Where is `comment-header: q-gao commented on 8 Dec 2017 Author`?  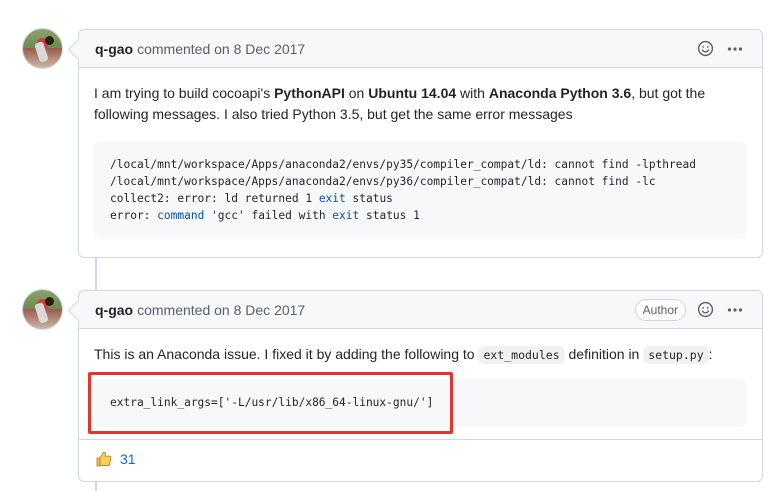 comment-header: q-gao commented on 8 Dec 2017 Author is located at coordinates (420, 310).